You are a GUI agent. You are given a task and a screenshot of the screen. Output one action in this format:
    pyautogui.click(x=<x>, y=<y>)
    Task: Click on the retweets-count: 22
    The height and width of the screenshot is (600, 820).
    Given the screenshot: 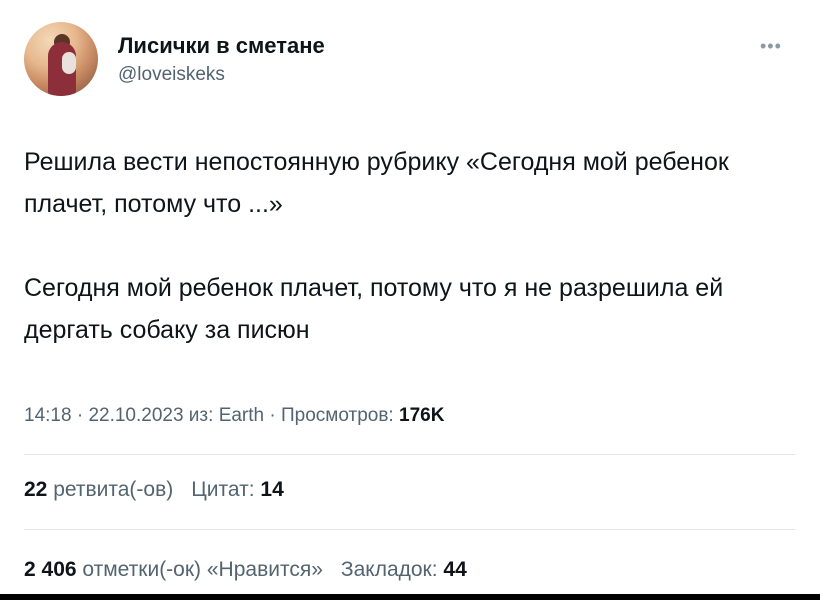 What is the action you would take?
    pyautogui.click(x=36, y=489)
    